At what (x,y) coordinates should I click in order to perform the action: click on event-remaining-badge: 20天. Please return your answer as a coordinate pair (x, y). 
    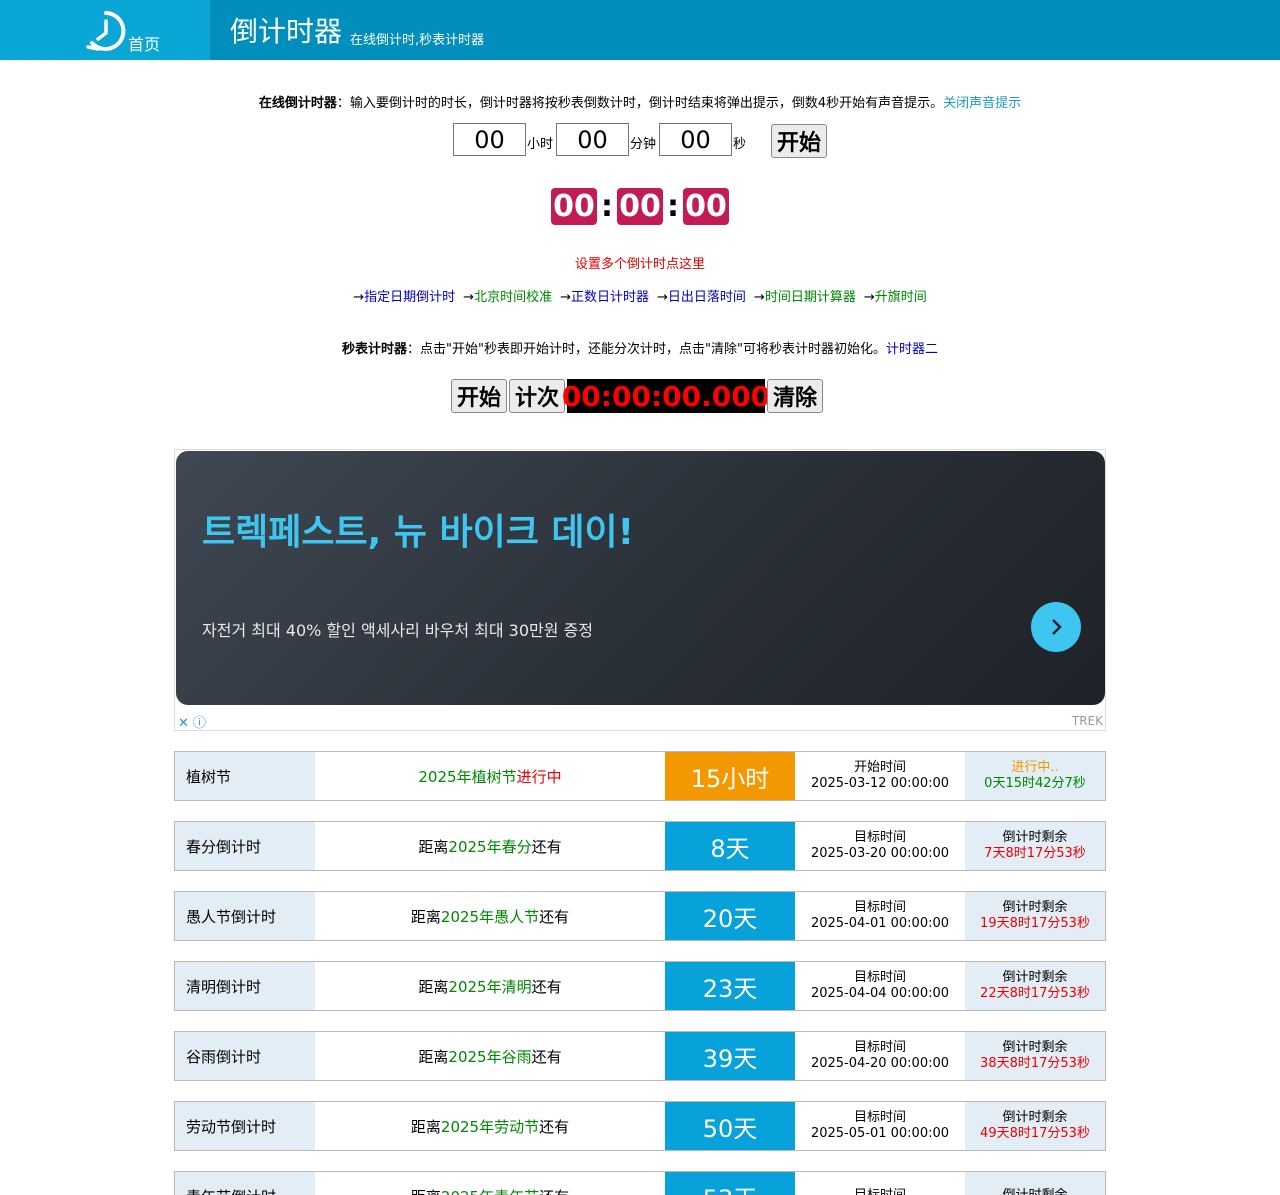
    Looking at the image, I should click on (730, 916).